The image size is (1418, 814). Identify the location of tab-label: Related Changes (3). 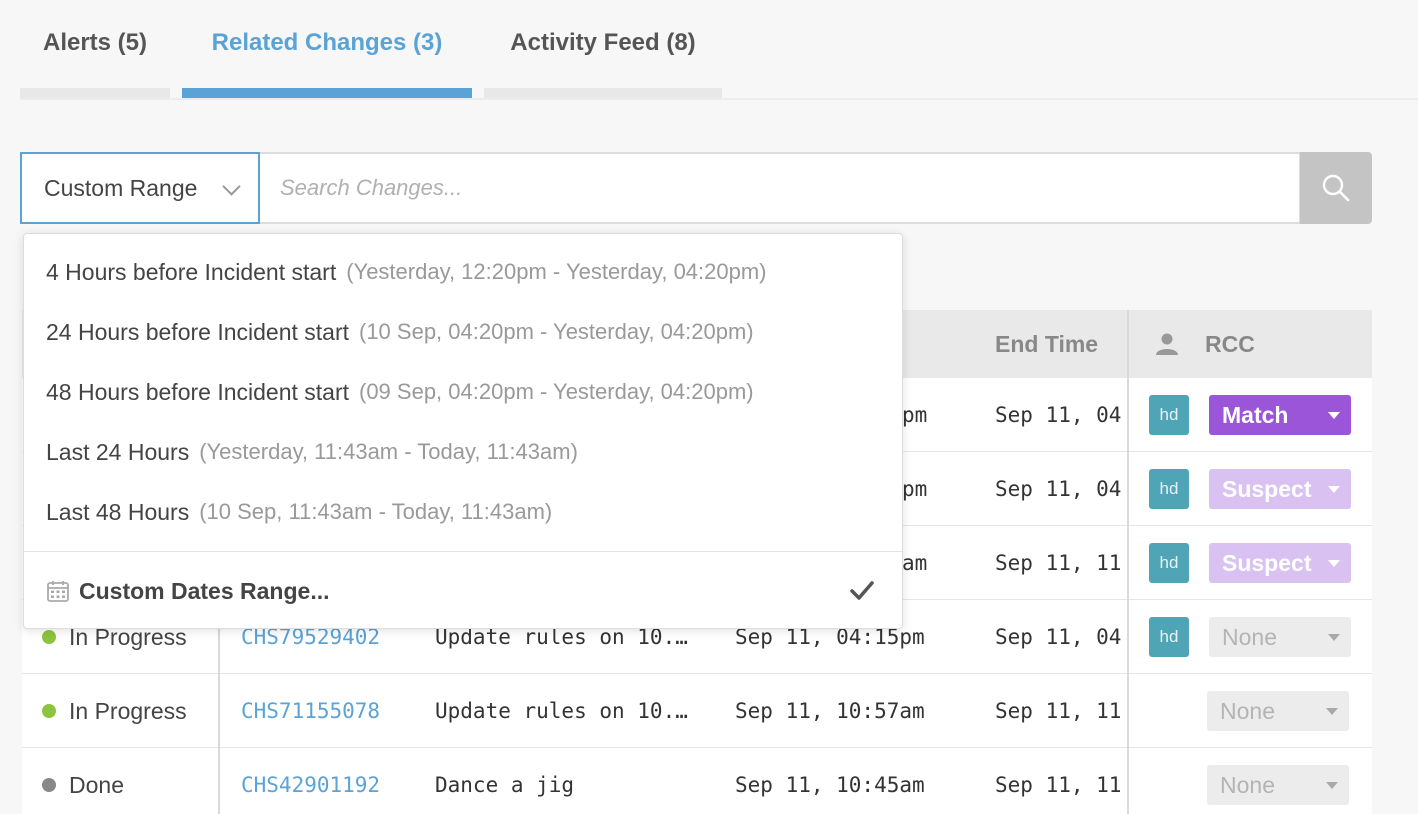
(327, 42).